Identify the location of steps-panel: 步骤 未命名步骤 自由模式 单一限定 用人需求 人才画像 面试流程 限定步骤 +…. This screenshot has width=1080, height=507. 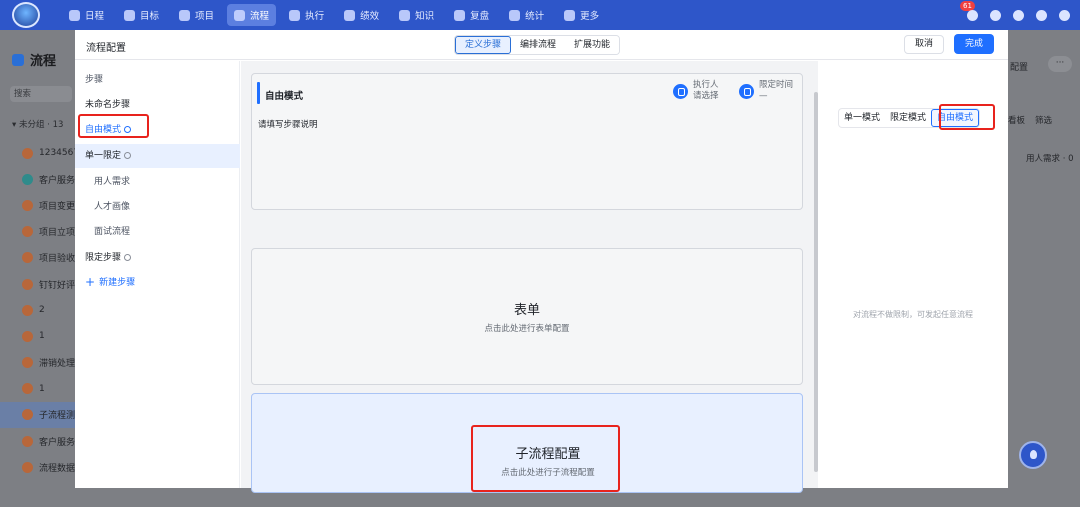
(157, 274).